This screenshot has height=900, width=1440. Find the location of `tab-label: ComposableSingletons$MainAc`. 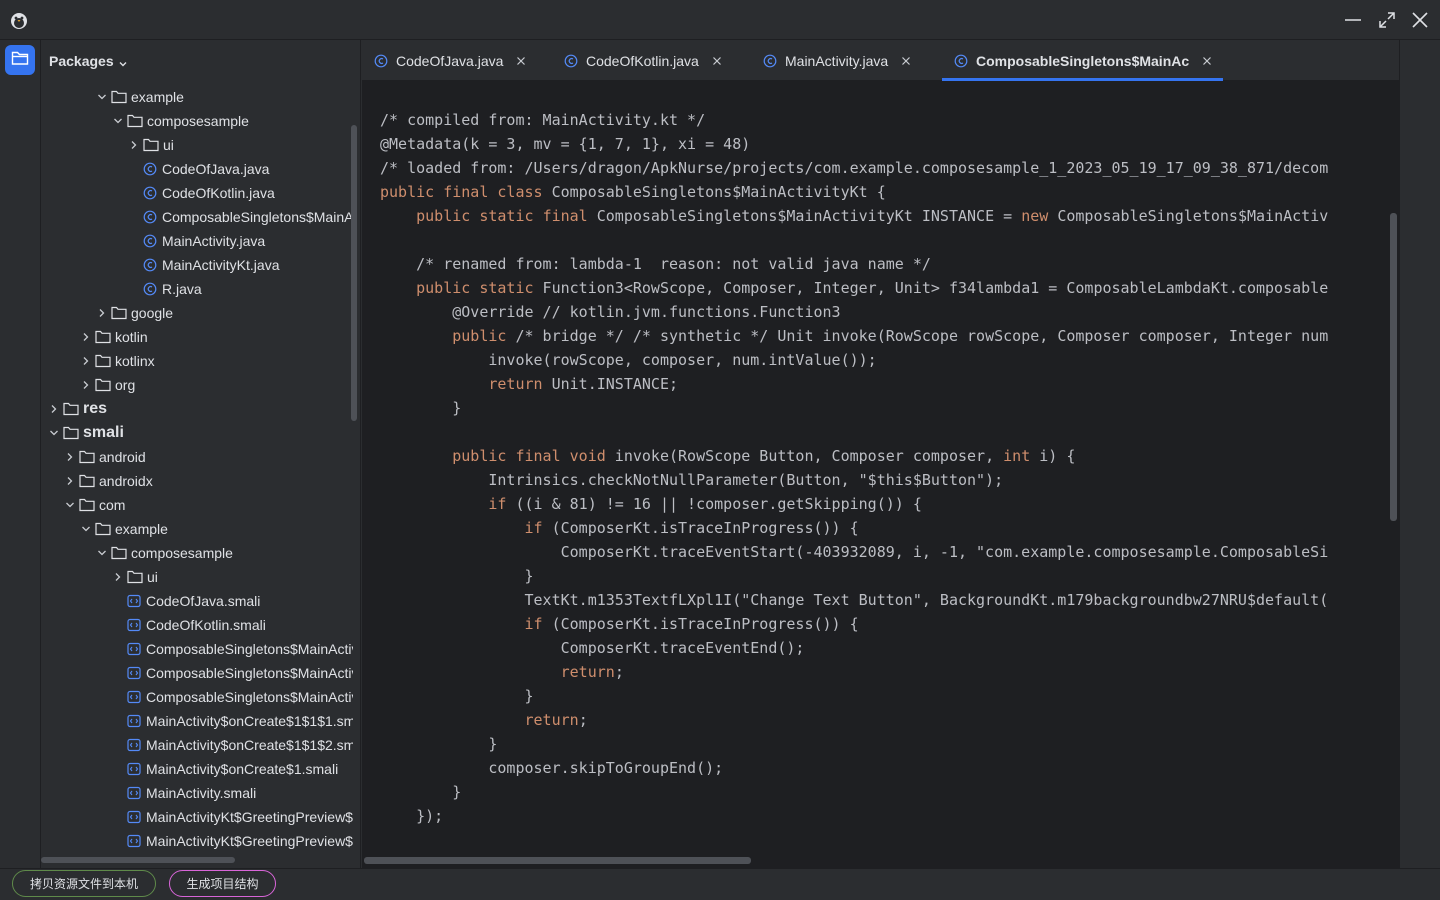

tab-label: ComposableSingletons$MainAc is located at coordinates (1083, 60).